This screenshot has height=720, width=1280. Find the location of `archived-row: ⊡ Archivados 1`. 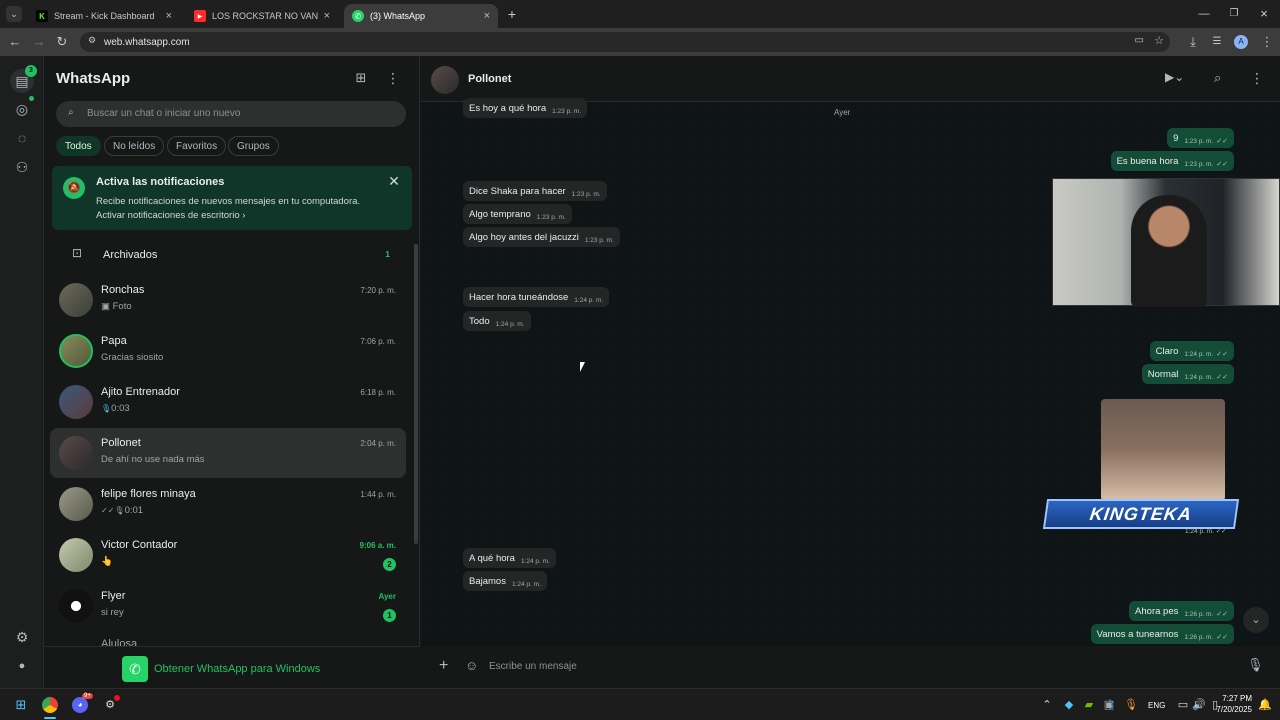

archived-row: ⊡ Archivados 1 is located at coordinates (228, 254).